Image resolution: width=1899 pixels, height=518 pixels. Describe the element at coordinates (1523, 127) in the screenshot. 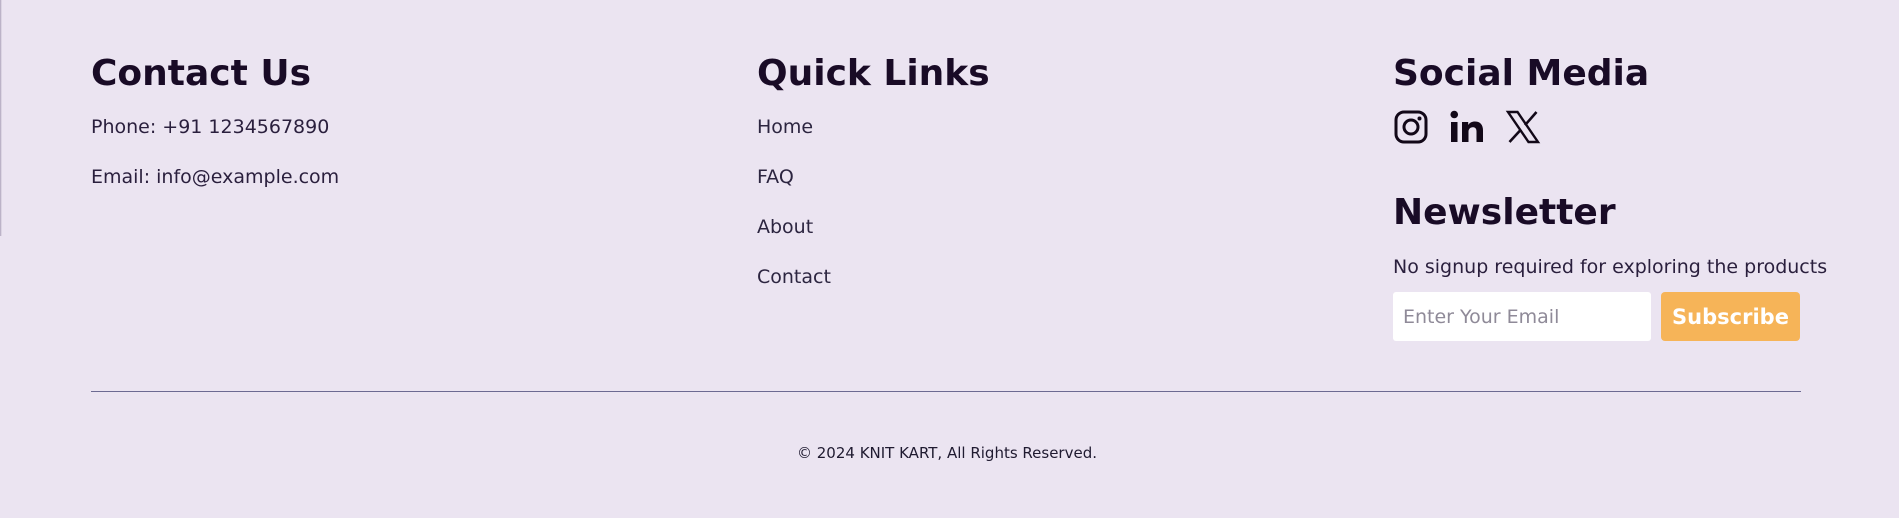

I see `x-icon` at that location.